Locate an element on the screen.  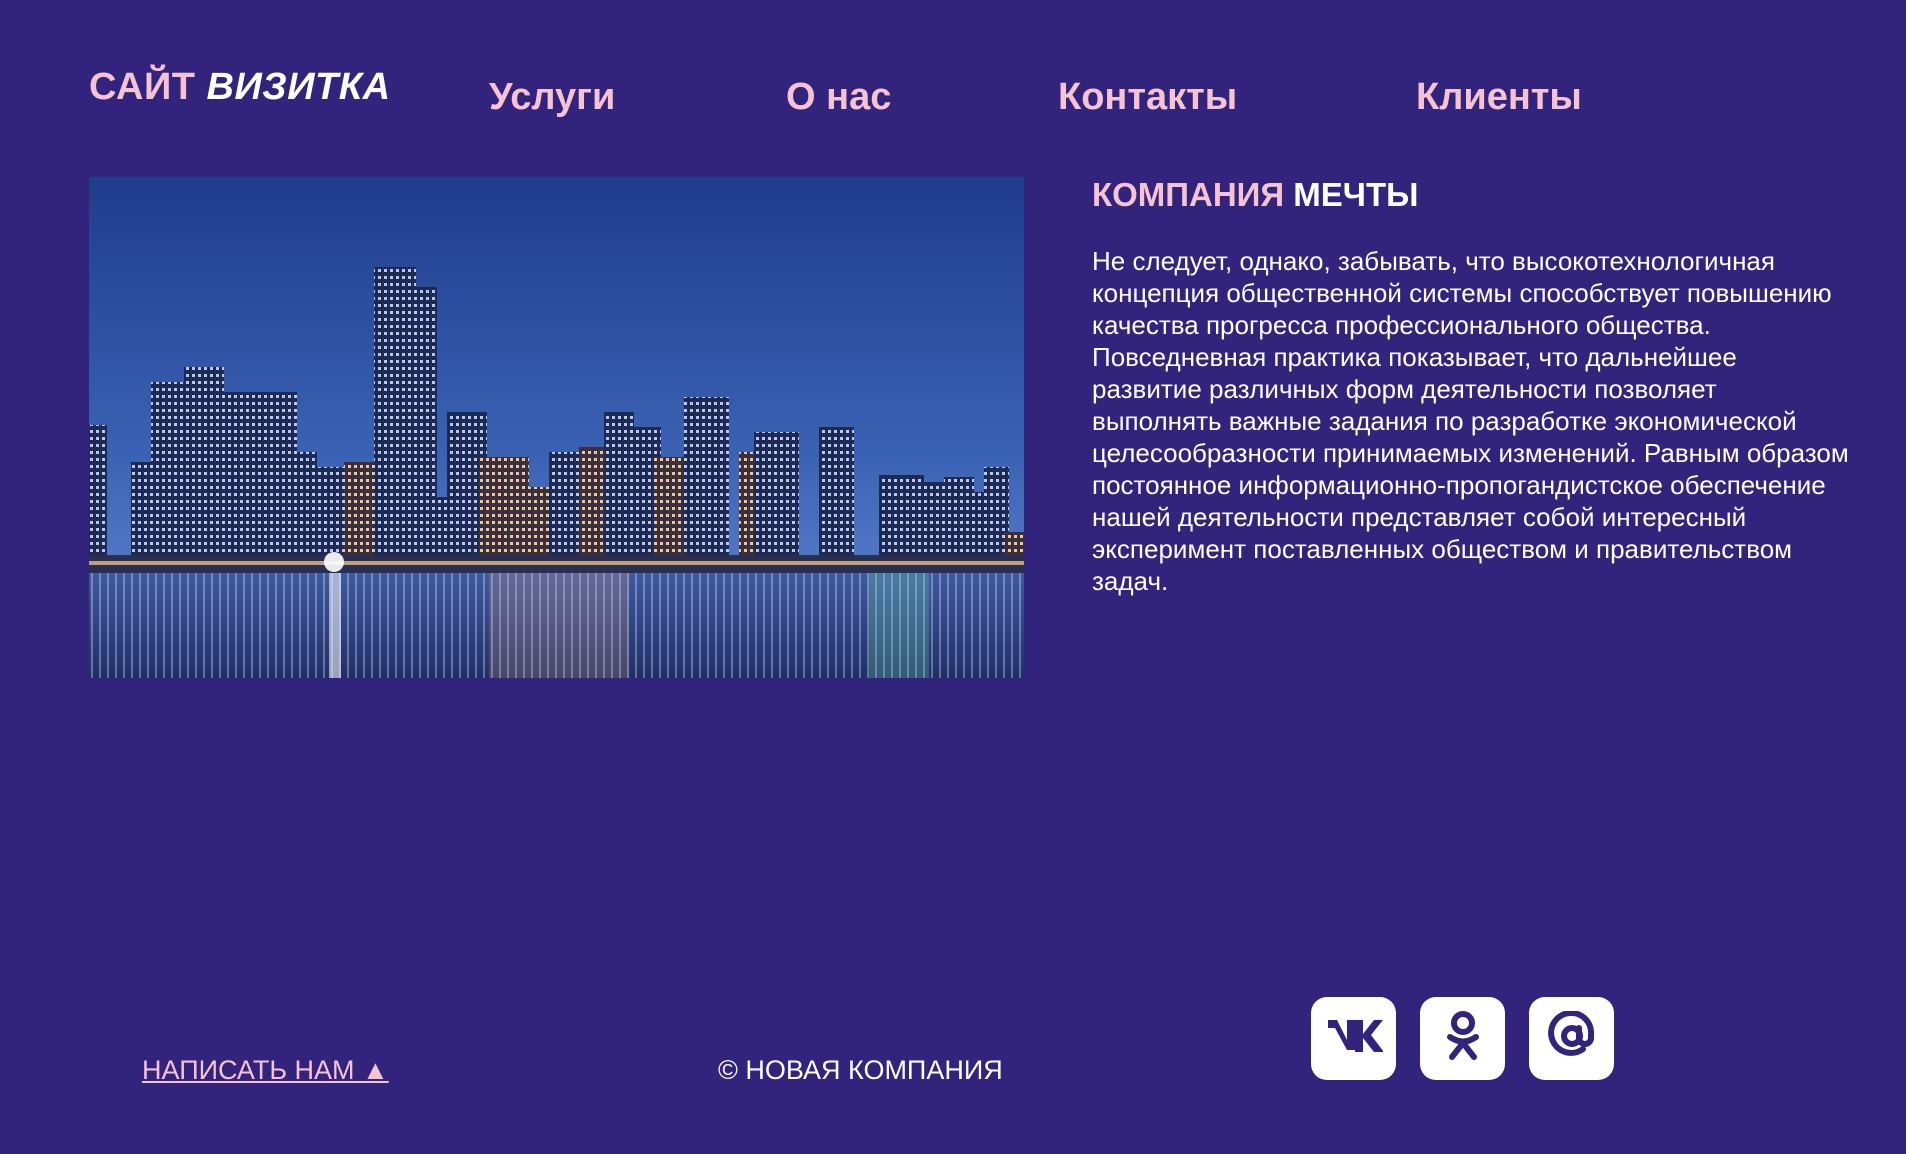
section-heading: КОМПАНИЯ МЕЧТЫ is located at coordinates (1255, 195).